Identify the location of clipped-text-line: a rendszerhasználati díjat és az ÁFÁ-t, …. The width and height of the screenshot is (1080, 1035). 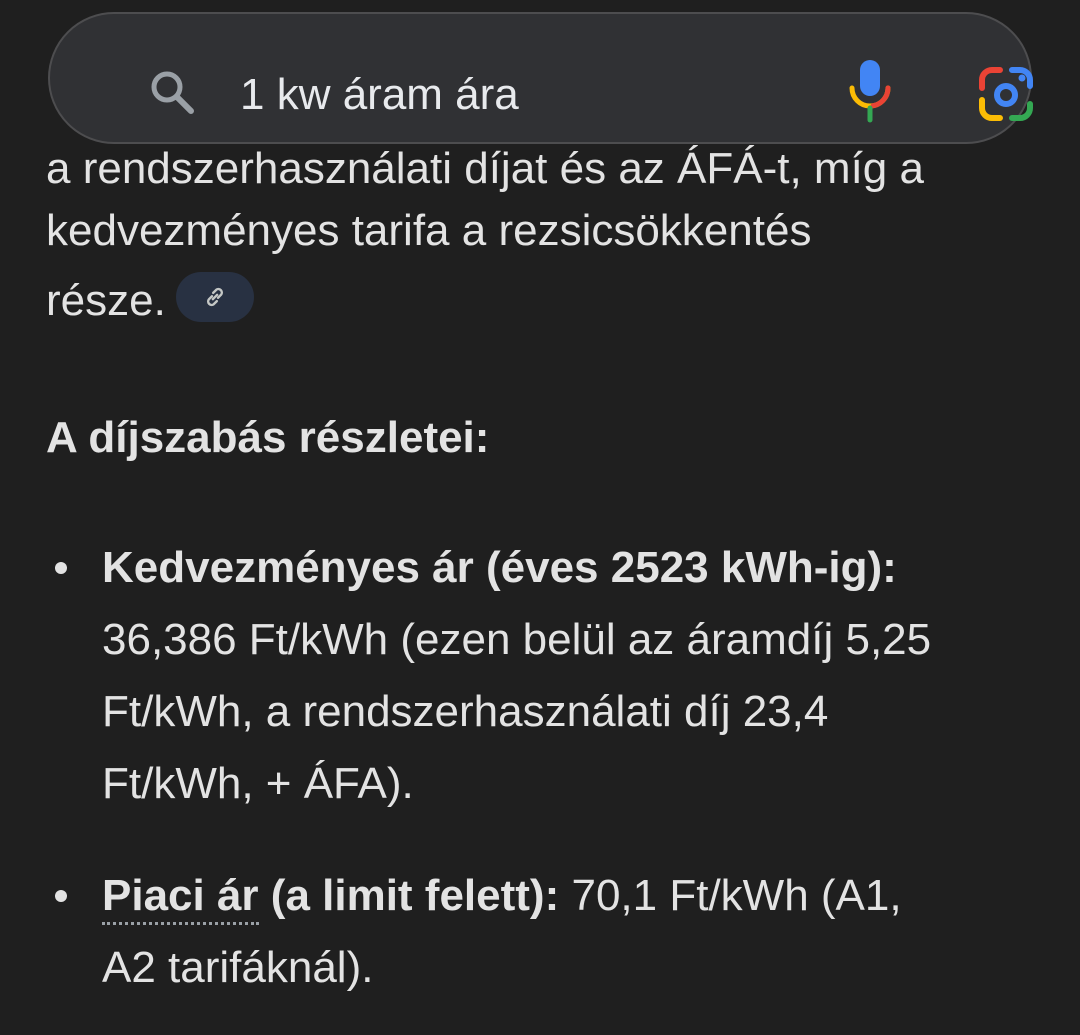
(485, 168).